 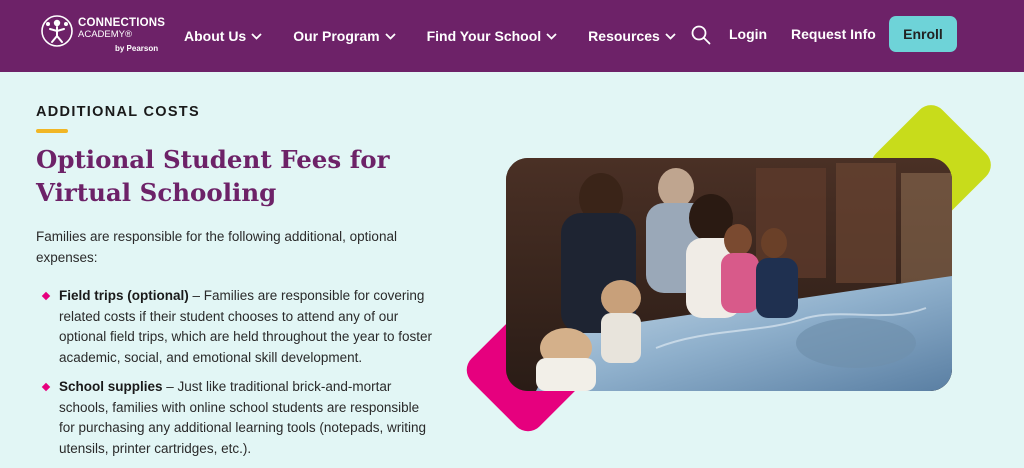 I want to click on enroll-button: Enroll, so click(x=923, y=34).